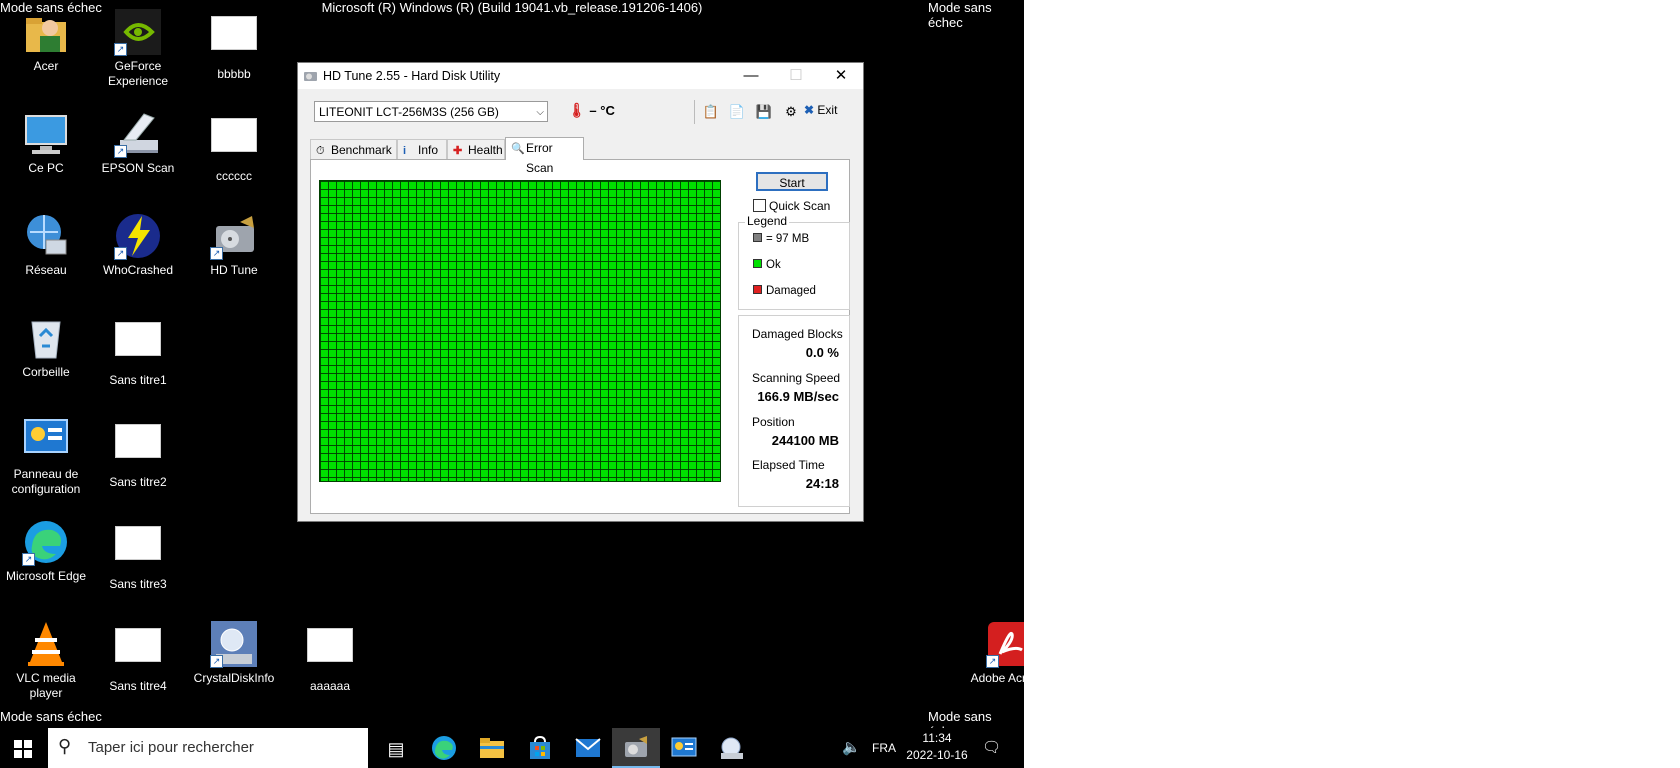 The height and width of the screenshot is (768, 1680). What do you see at coordinates (138, 48) in the screenshot?
I see `desktop-icon-geforce-experience: ↗ GeForce Experience` at bounding box center [138, 48].